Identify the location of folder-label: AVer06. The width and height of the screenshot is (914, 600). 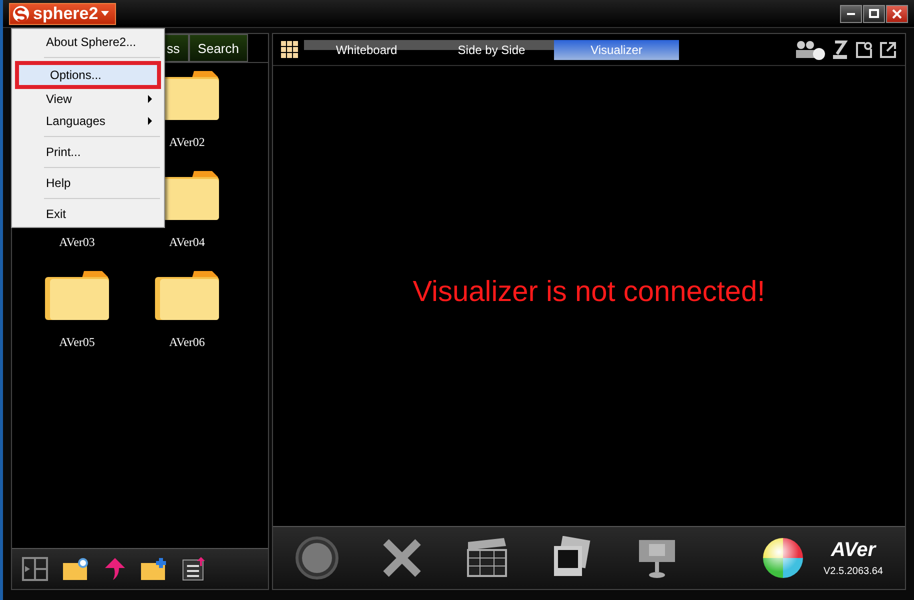
(187, 342).